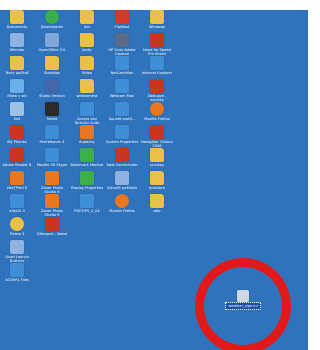 The width and height of the screenshot is (320, 350). Describe the element at coordinates (17, 211) in the screenshot. I see `desktop-icon-label: eXeLIS 0` at that location.